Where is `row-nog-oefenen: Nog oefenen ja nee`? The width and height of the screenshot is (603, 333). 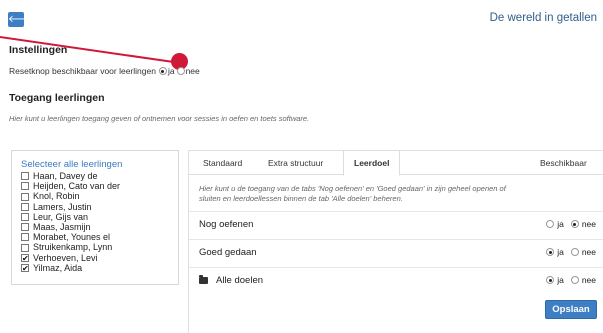 row-nog-oefenen: Nog oefenen ja nee is located at coordinates (396, 224).